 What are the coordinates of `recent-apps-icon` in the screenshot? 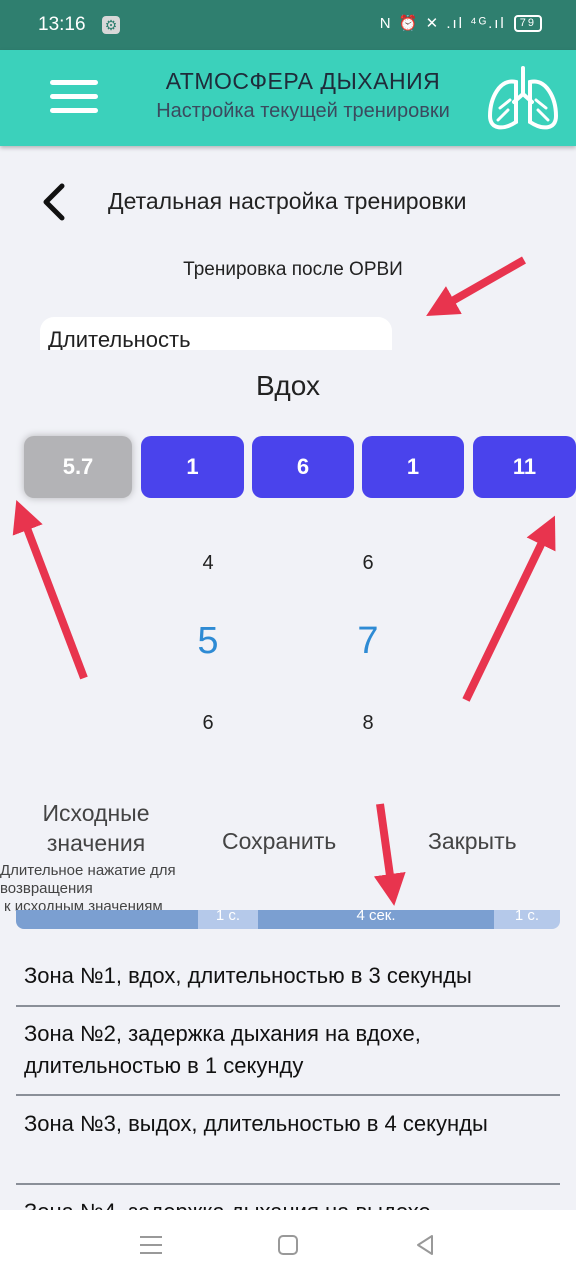 It's located at (151, 1248).